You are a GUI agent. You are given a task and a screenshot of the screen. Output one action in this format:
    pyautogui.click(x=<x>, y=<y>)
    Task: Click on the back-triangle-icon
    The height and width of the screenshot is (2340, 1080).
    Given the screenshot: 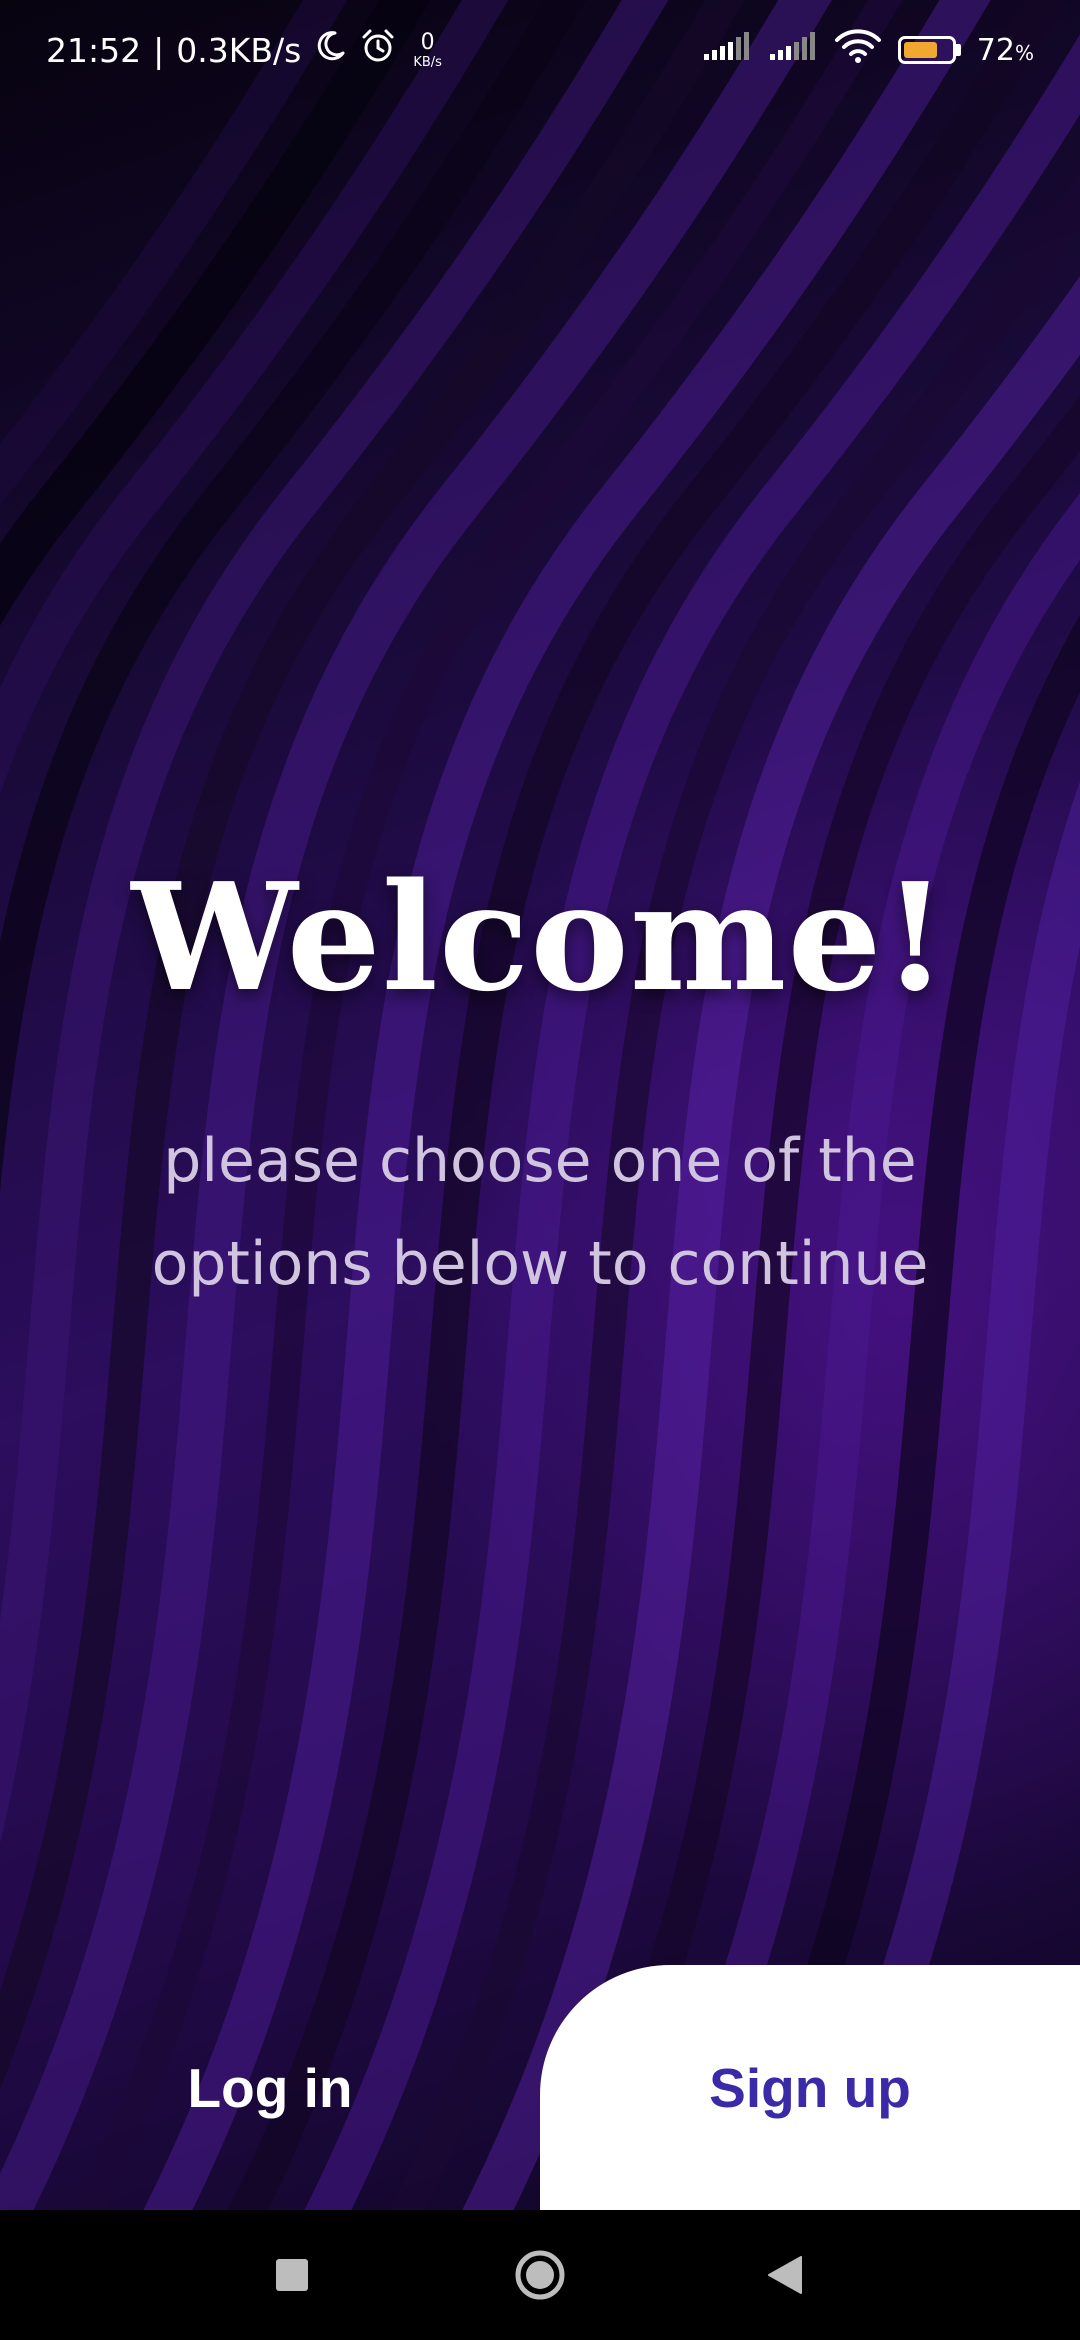 What is the action you would take?
    pyautogui.click(x=785, y=2275)
    